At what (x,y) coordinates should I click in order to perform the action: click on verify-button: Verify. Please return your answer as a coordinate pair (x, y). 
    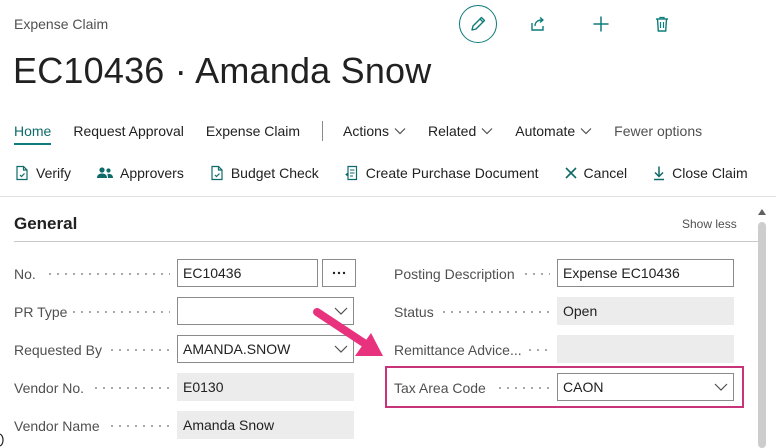
    Looking at the image, I should click on (42, 173).